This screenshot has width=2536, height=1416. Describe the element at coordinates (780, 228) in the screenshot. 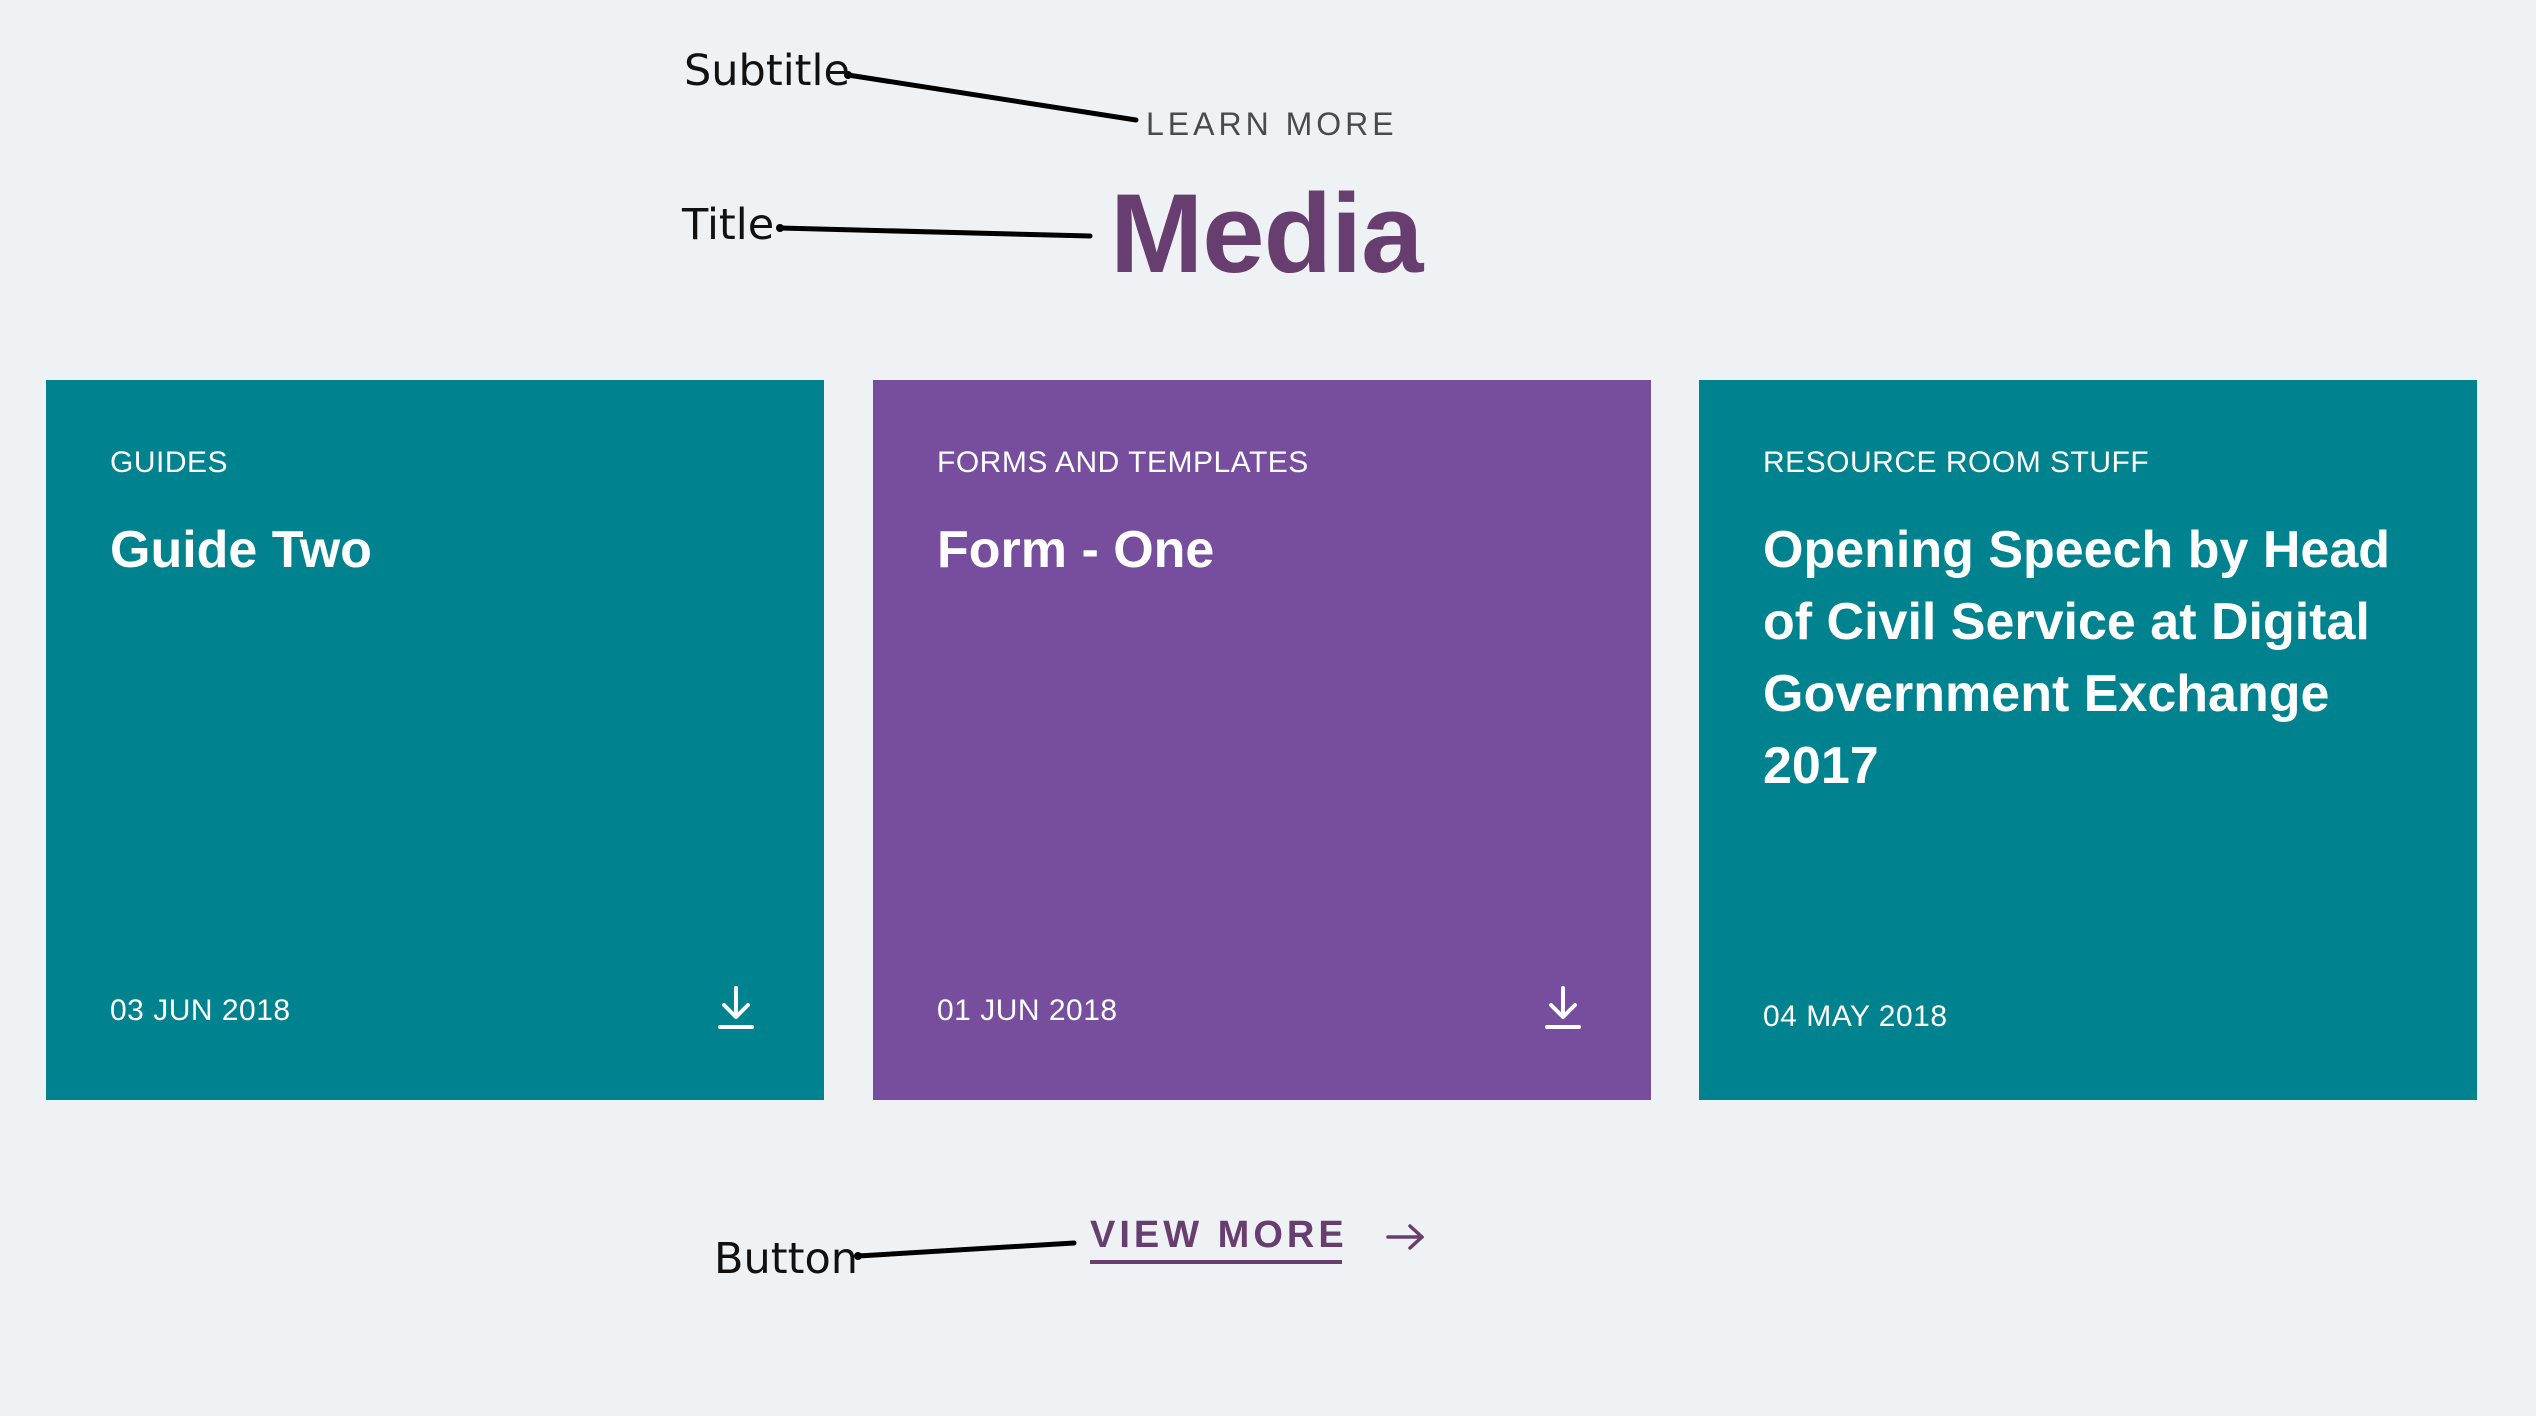

I see `title-leader-dot` at that location.